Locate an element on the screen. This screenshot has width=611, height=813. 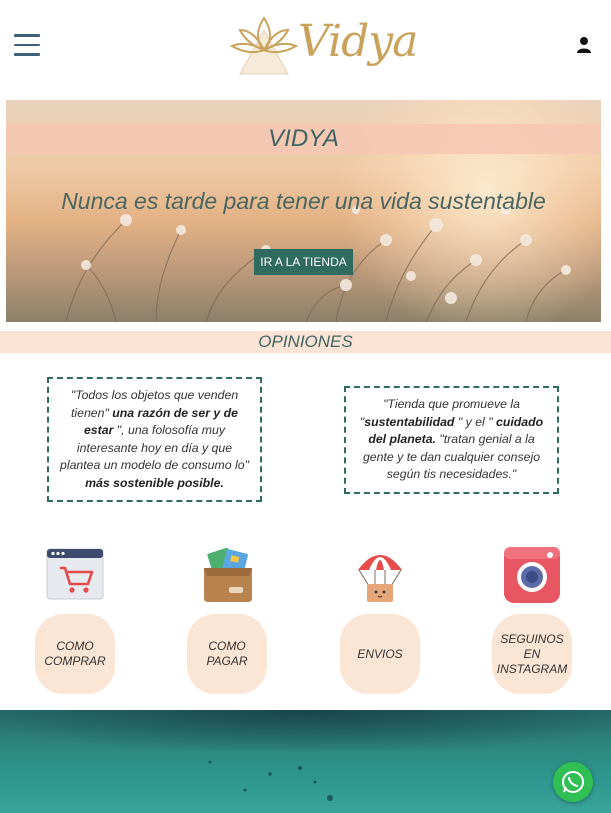
wallet-icon is located at coordinates (228, 574).